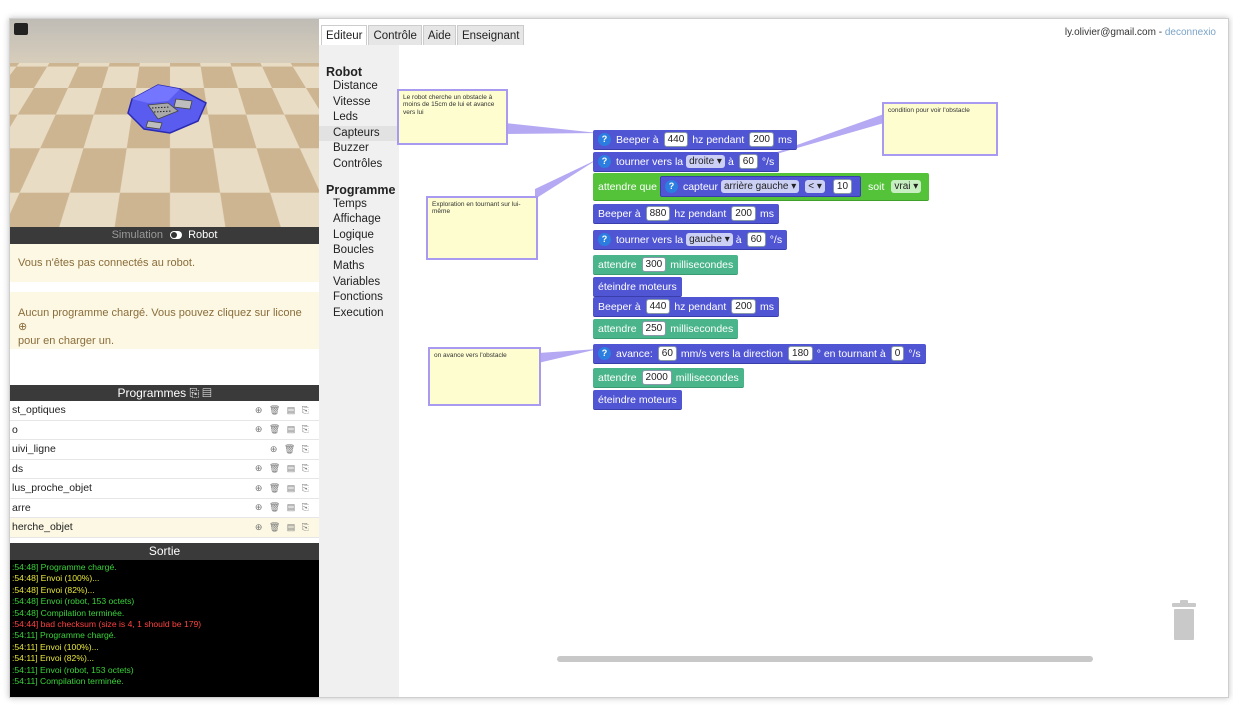 The image size is (1233, 706). What do you see at coordinates (484, 376) in the screenshot?
I see `comment-note-4: on avance vers l'obstacle` at bounding box center [484, 376].